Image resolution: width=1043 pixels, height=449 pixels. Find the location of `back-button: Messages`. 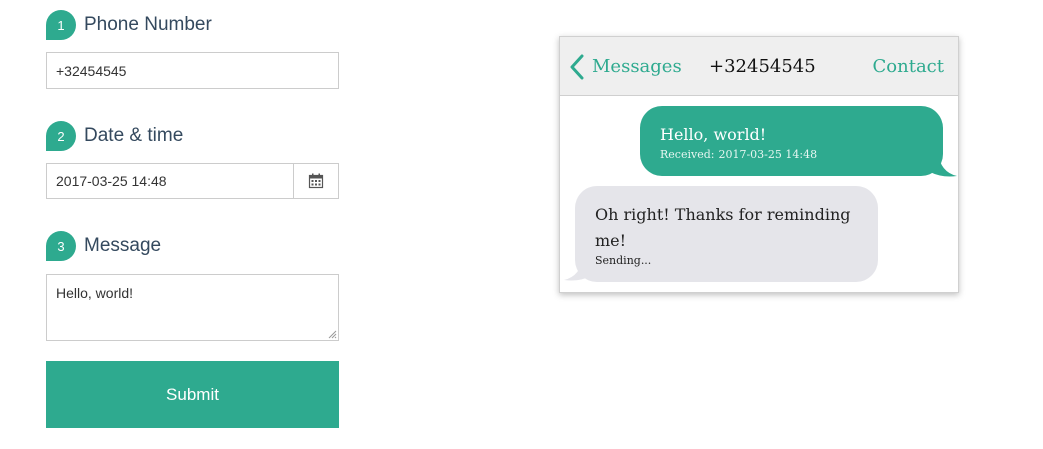

back-button: Messages is located at coordinates (626, 66).